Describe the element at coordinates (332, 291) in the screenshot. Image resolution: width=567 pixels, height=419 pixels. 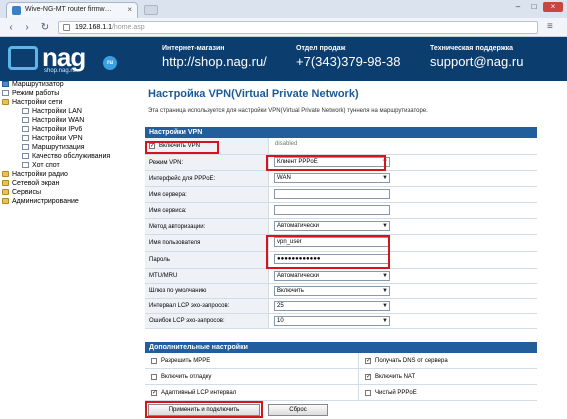
I see `default-gateway-select: Включить ▼` at that location.